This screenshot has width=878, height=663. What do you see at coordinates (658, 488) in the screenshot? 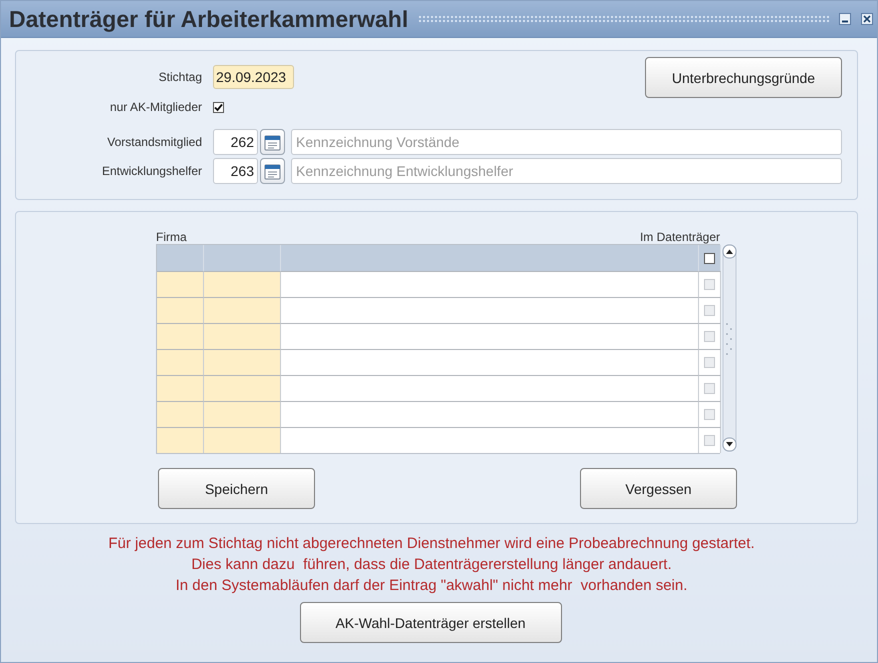
I see `discard-button: Vergessen` at bounding box center [658, 488].